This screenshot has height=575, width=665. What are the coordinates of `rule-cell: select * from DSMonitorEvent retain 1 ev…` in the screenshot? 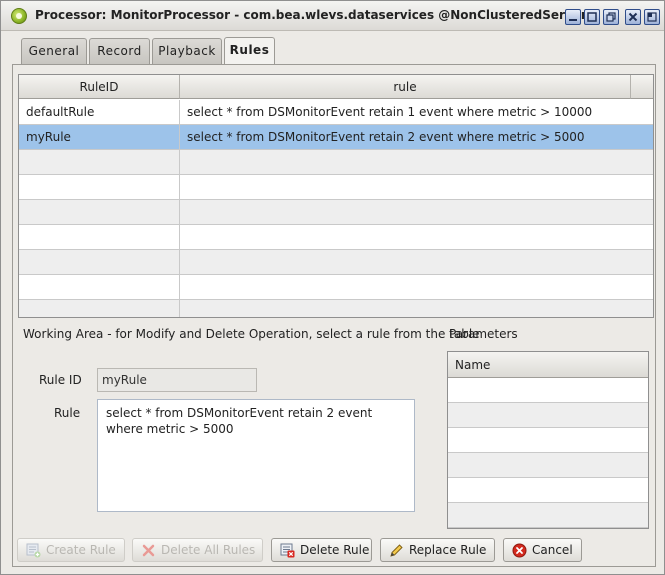 It's located at (390, 112).